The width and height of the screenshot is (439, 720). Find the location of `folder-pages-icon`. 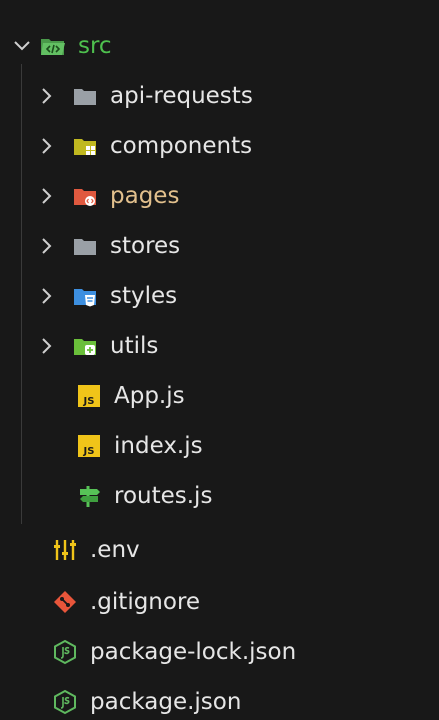

folder-pages-icon is located at coordinates (85, 196).